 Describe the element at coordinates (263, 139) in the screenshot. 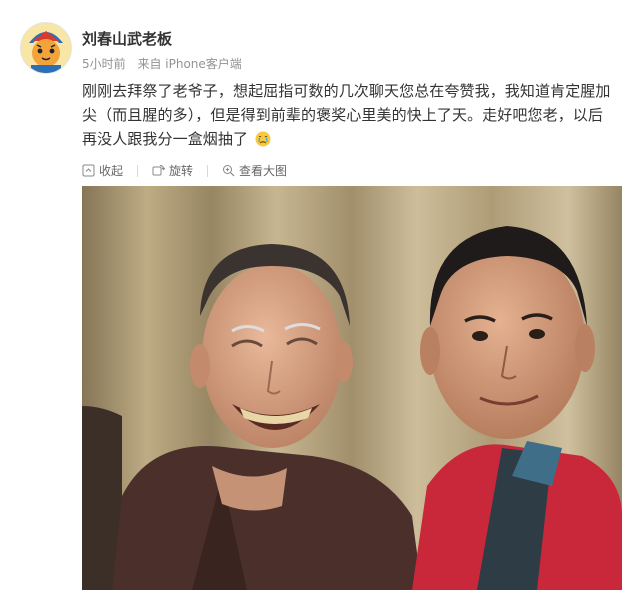

I see `crying-emoji-icon` at that location.